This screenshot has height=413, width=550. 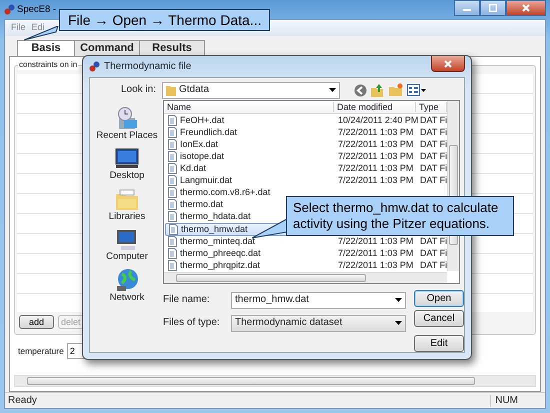 I want to click on file-date: 10/24/2011 2:40 PM, so click(x=377, y=120).